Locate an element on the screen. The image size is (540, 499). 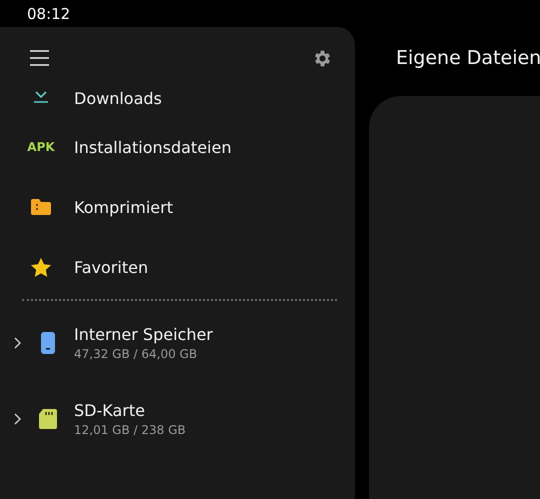
drawer-item: Favoriten is located at coordinates (111, 267).